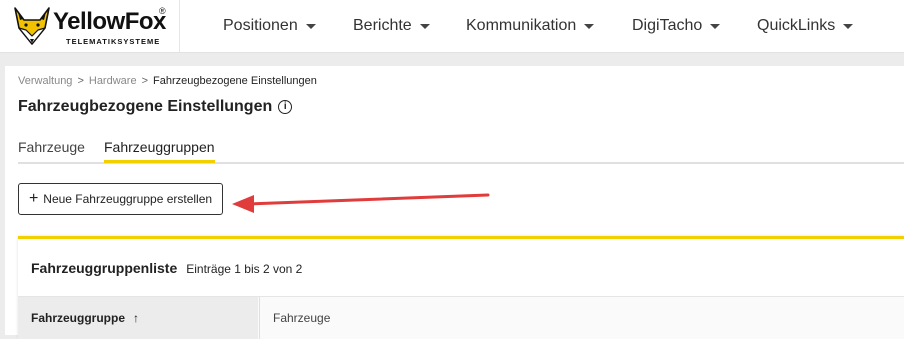  What do you see at coordinates (521, 25) in the screenshot?
I see `nav-item-label: Kommunikation` at bounding box center [521, 25].